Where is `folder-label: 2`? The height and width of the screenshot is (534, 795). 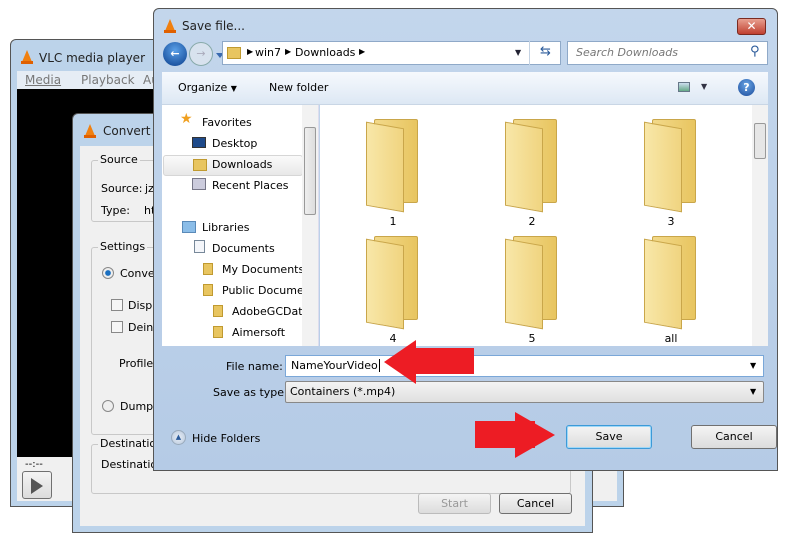 folder-label: 2 is located at coordinates (532, 221).